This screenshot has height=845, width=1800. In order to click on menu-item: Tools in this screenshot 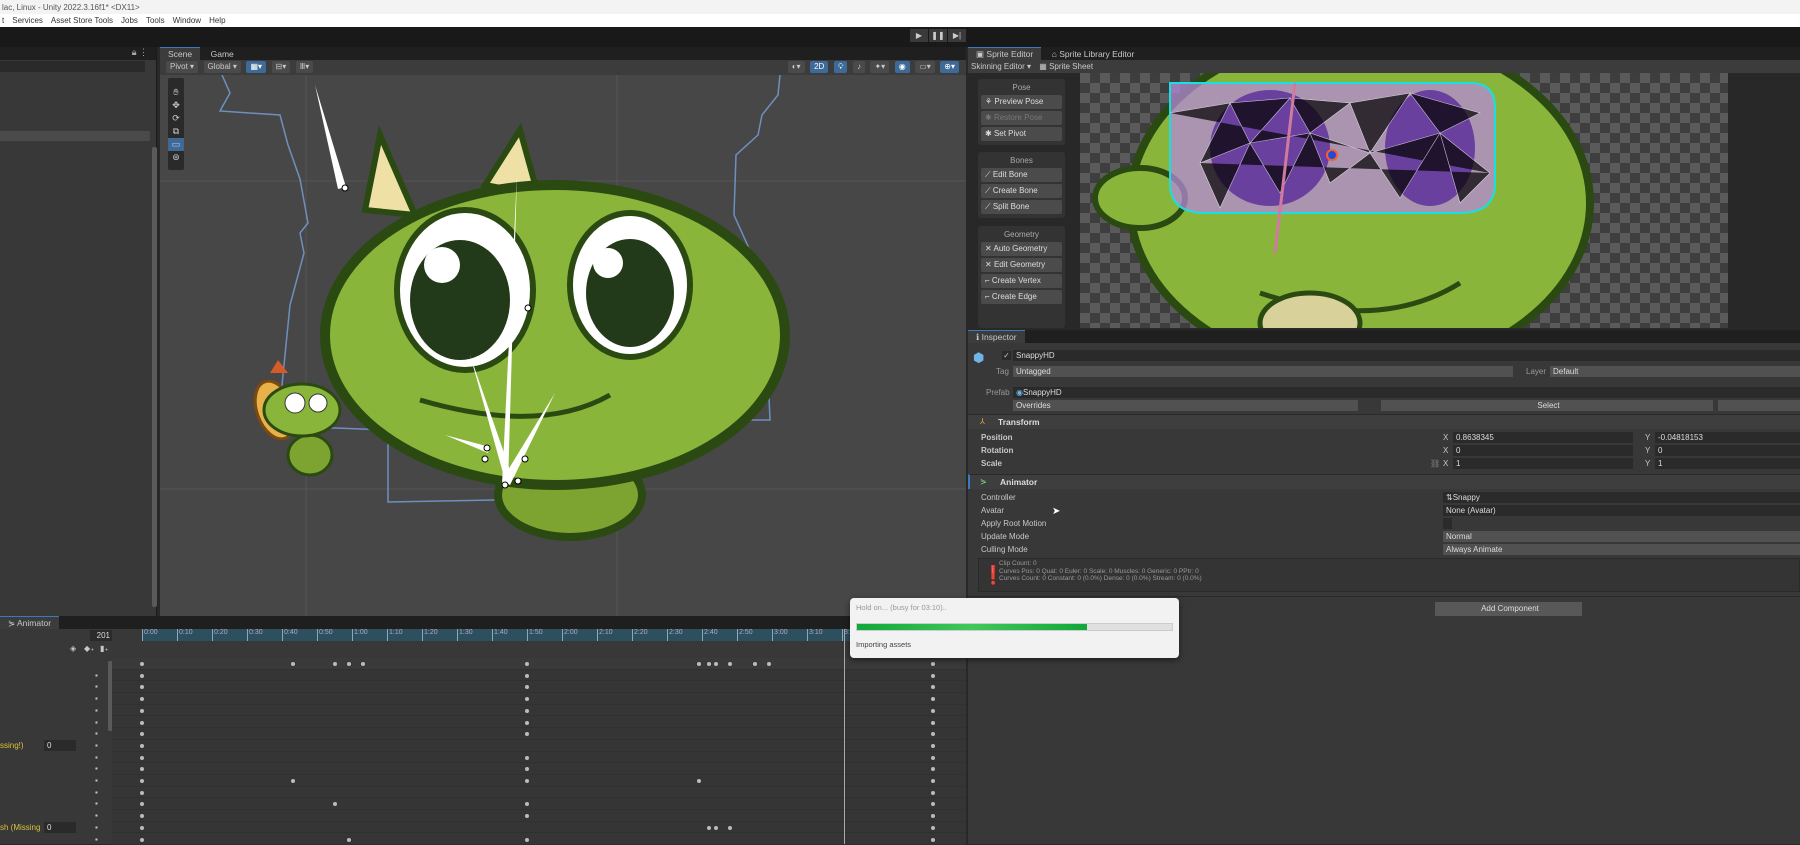, I will do `click(155, 21)`.